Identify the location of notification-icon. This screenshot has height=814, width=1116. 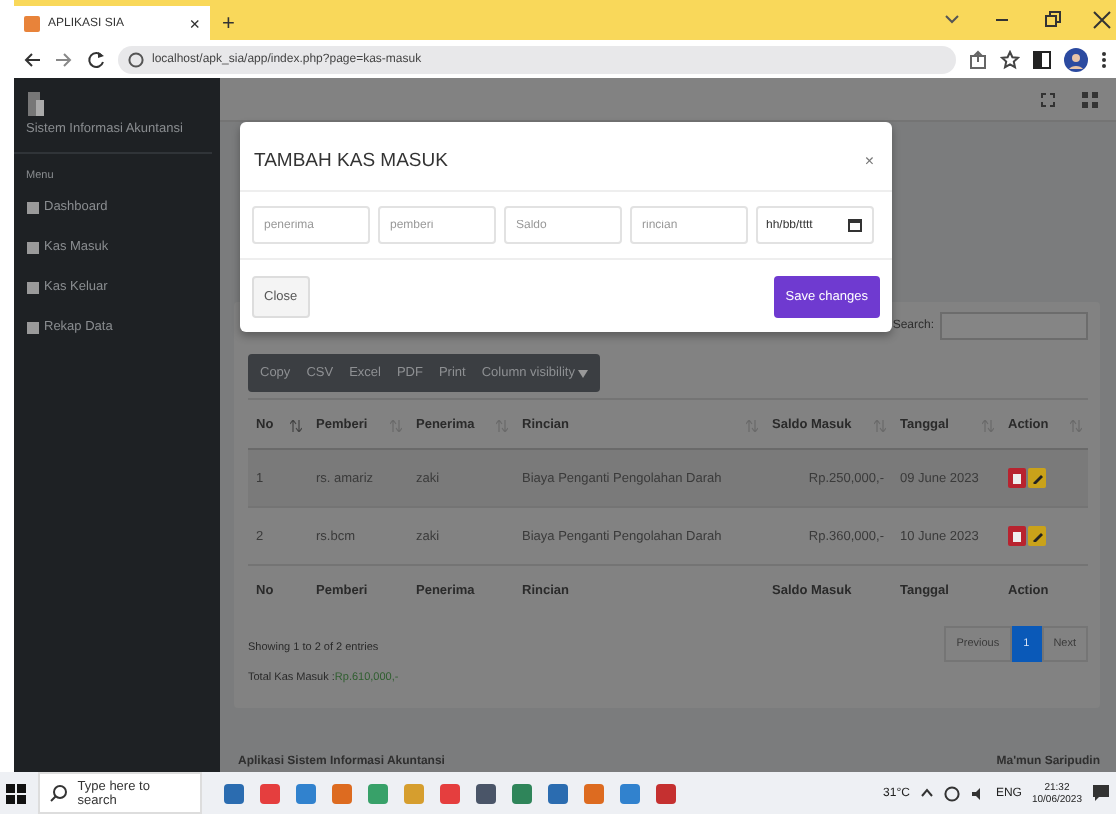
(1101, 793).